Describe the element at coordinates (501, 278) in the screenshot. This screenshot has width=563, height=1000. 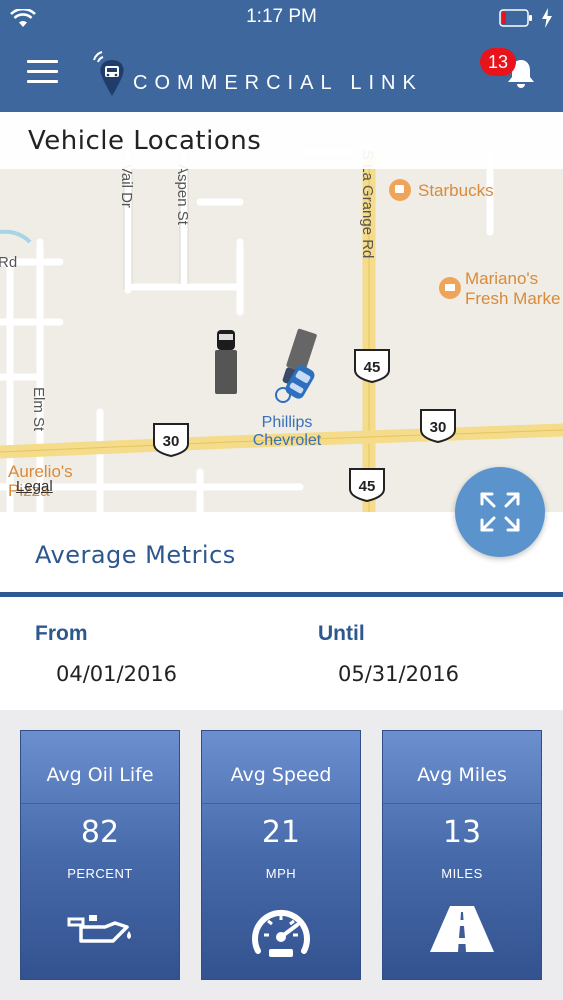
I see `poi-marianos: Mariano's` at that location.